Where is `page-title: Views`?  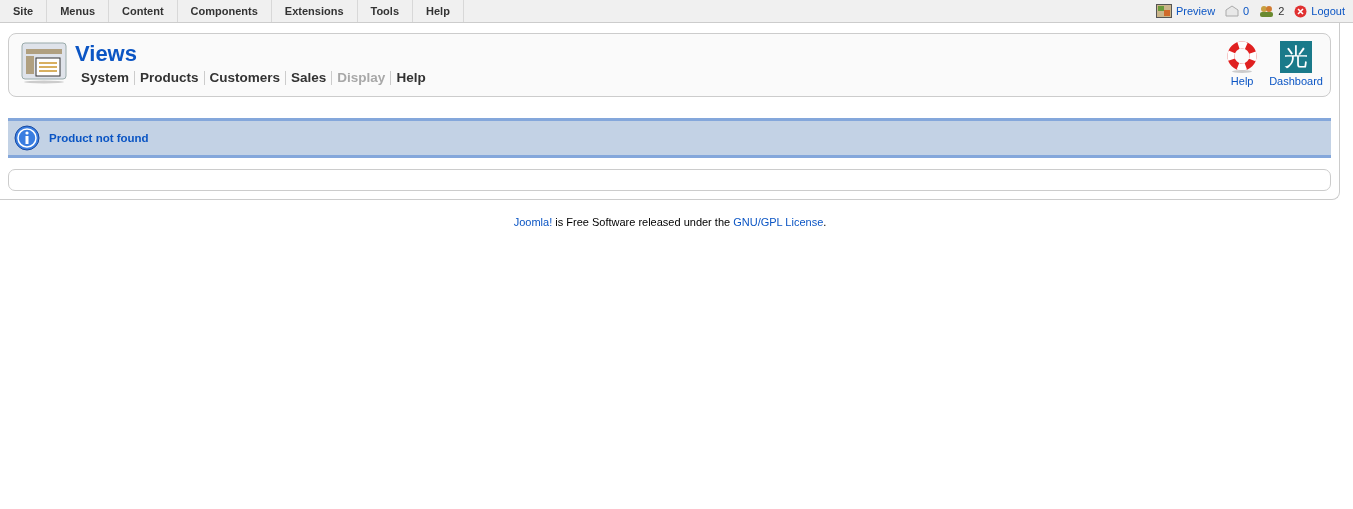
page-title: Views is located at coordinates (106, 54).